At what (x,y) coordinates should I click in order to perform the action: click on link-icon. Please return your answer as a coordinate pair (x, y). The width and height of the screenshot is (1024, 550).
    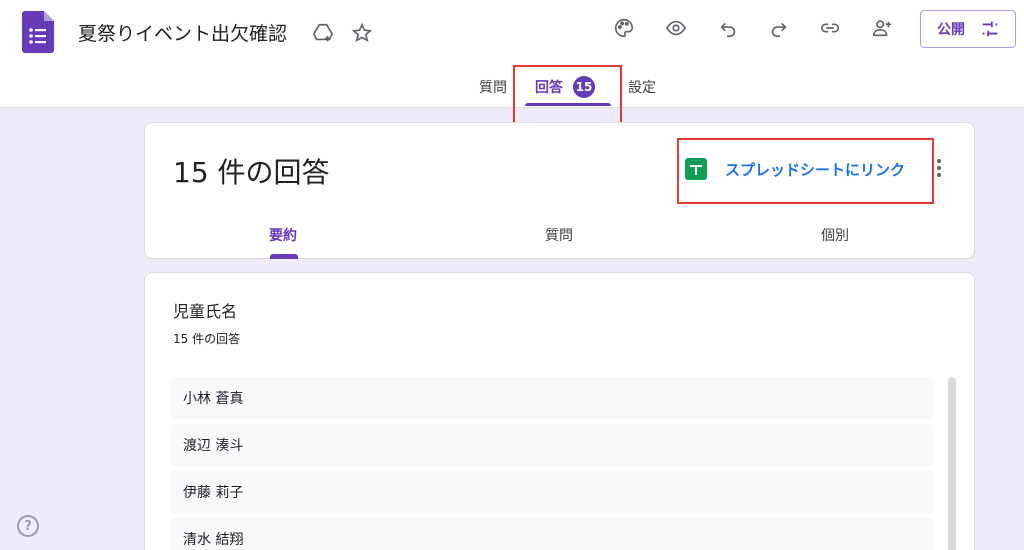
    Looking at the image, I should click on (830, 28).